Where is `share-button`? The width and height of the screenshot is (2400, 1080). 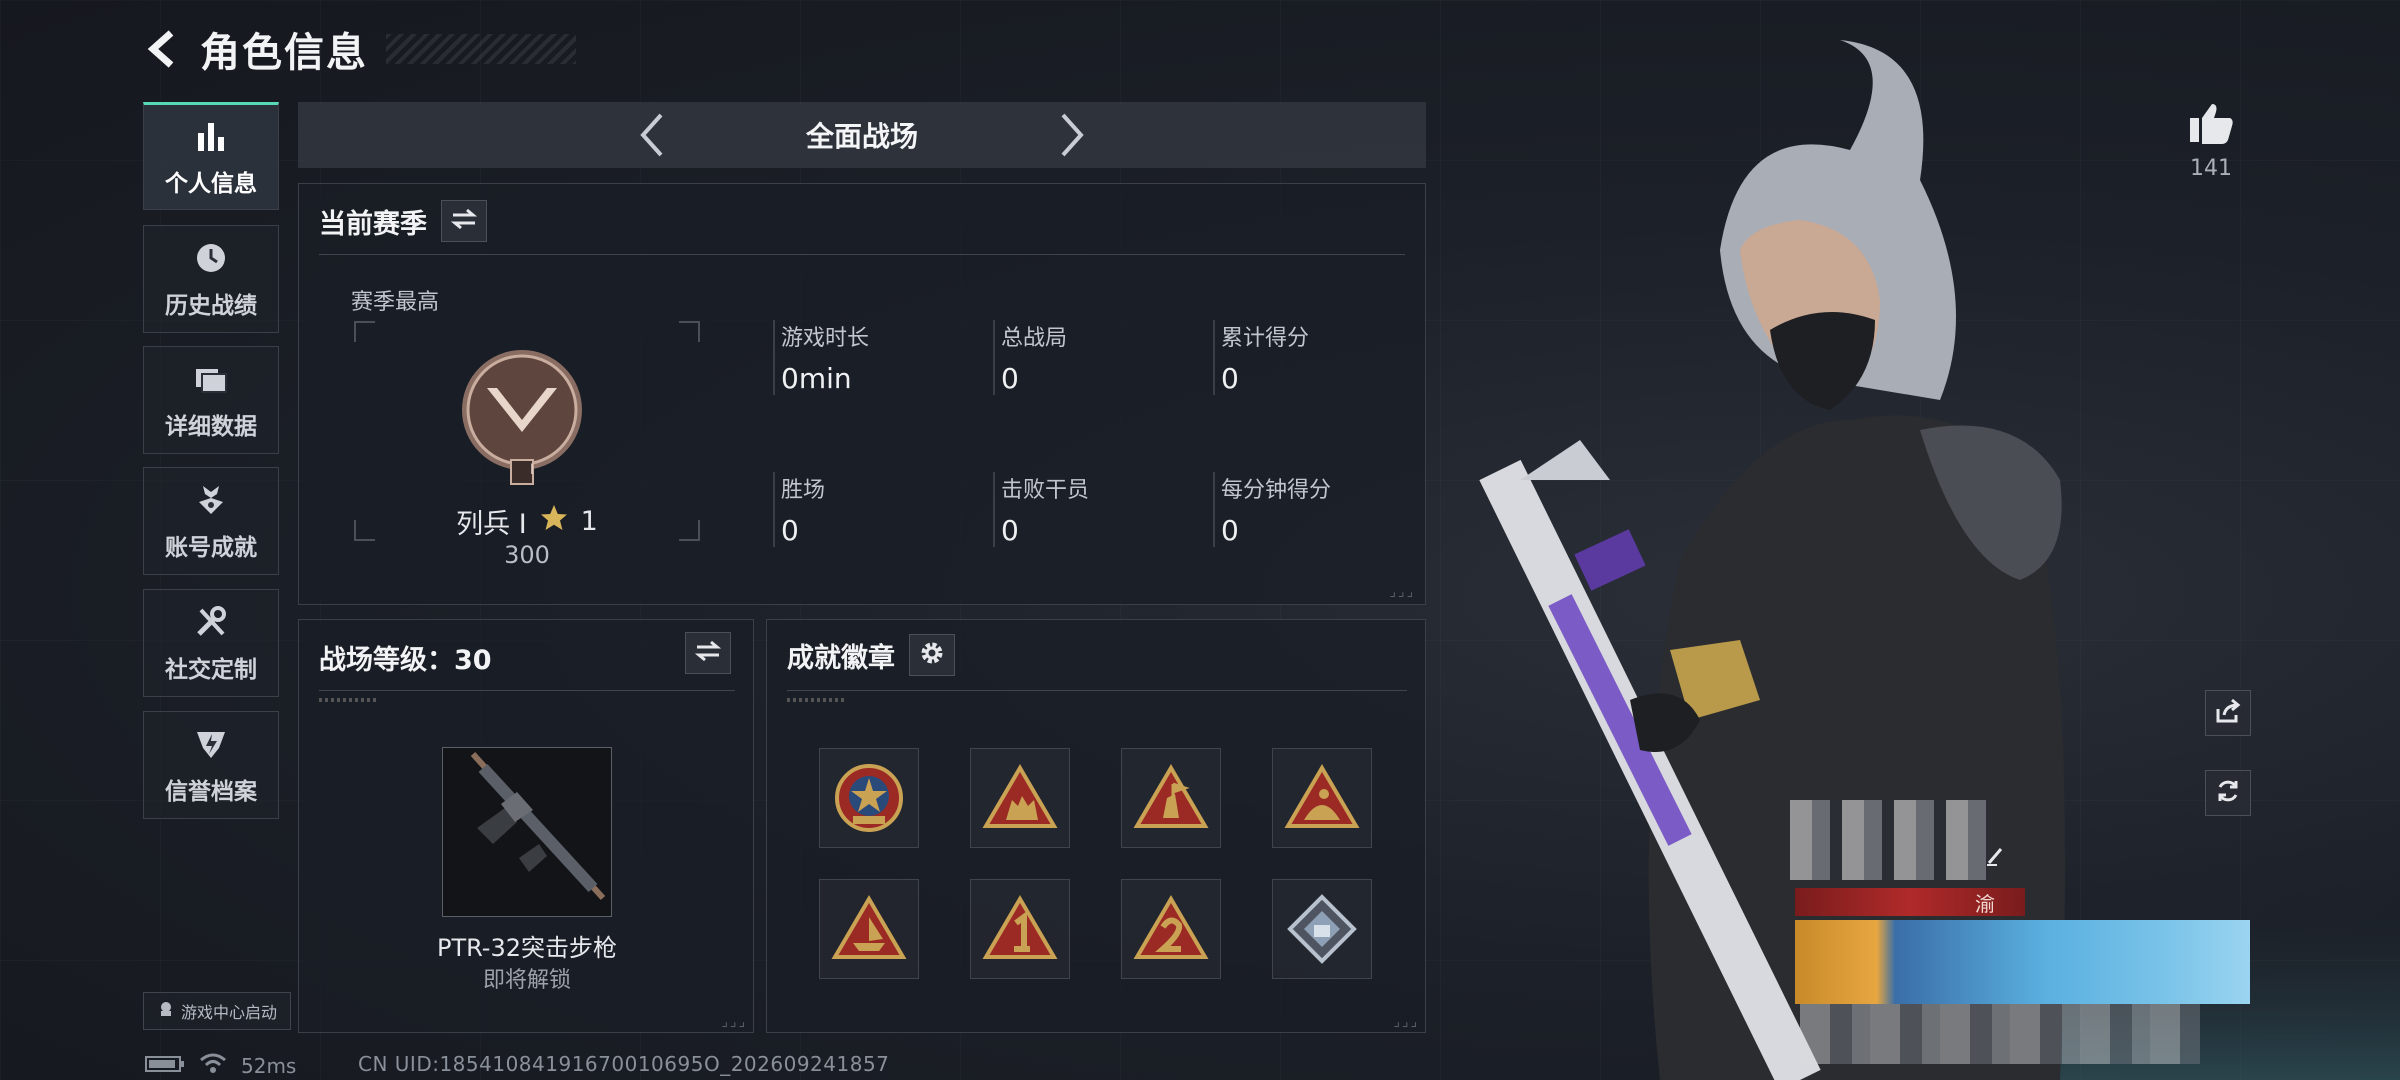 share-button is located at coordinates (2228, 713).